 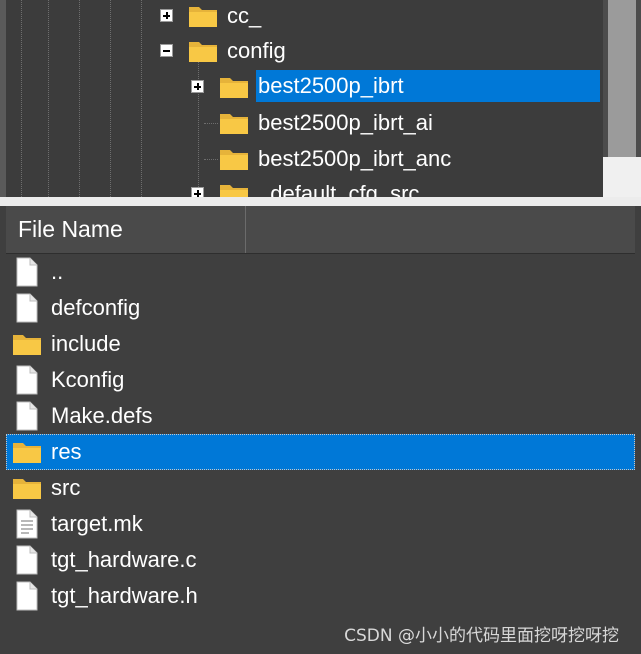 What do you see at coordinates (622, 177) in the screenshot?
I see `scrollbar-corner` at bounding box center [622, 177].